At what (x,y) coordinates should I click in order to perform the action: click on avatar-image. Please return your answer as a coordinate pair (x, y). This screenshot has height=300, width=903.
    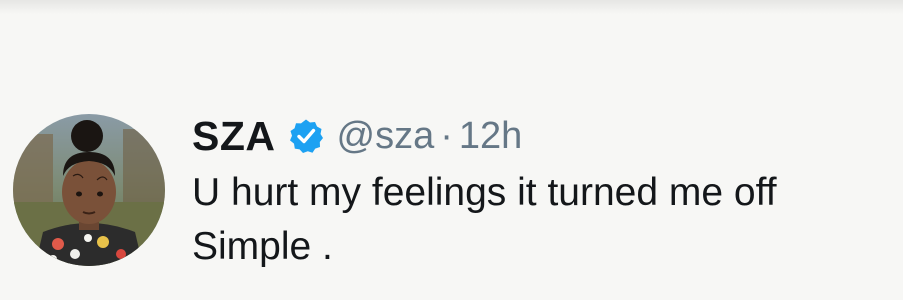
    Looking at the image, I should click on (89, 190).